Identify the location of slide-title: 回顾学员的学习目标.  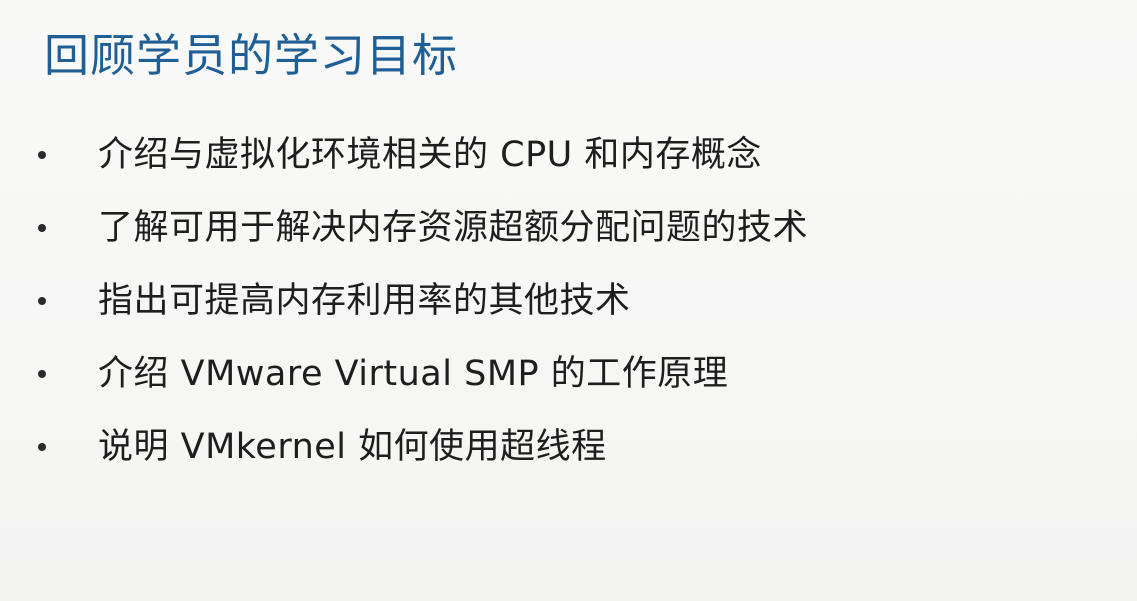
(251, 55).